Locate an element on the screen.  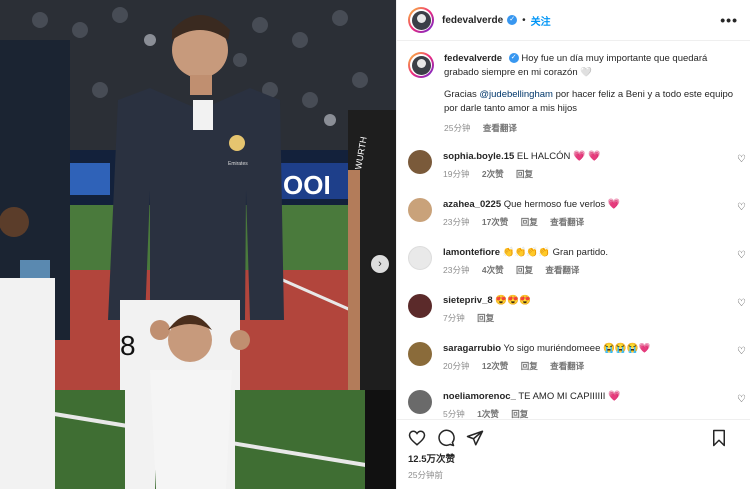
share-icon is located at coordinates (475, 438).